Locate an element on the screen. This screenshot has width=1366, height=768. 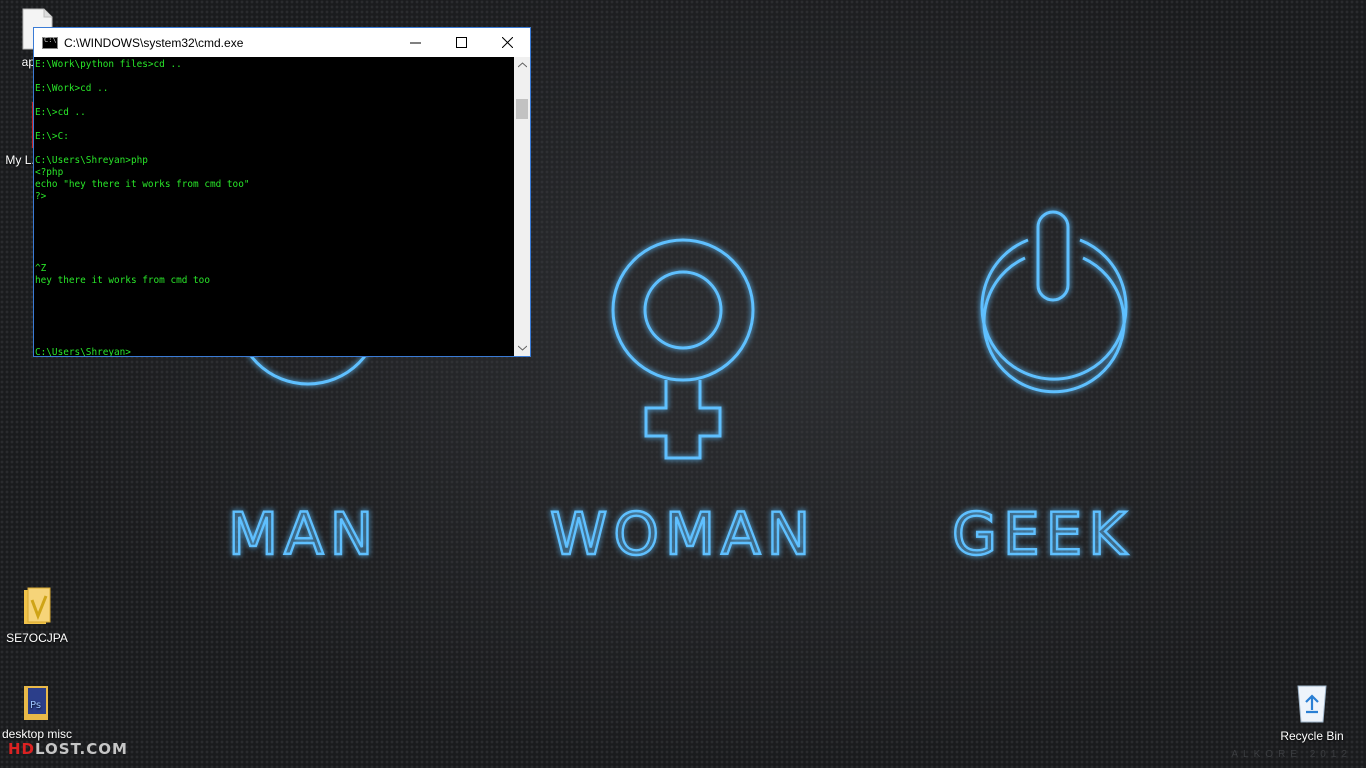
scroll-up-button is located at coordinates (522, 65).